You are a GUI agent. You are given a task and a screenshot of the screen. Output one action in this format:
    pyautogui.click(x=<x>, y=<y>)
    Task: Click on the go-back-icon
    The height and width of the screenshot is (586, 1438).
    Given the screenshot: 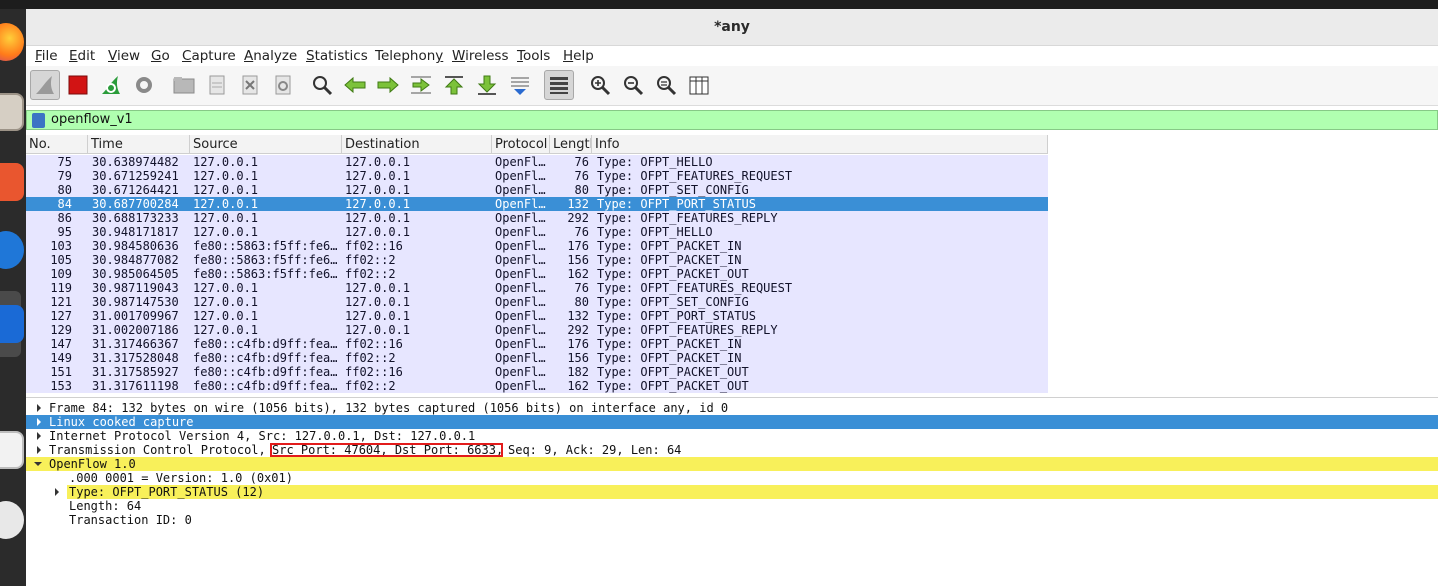 What is the action you would take?
    pyautogui.click(x=355, y=85)
    